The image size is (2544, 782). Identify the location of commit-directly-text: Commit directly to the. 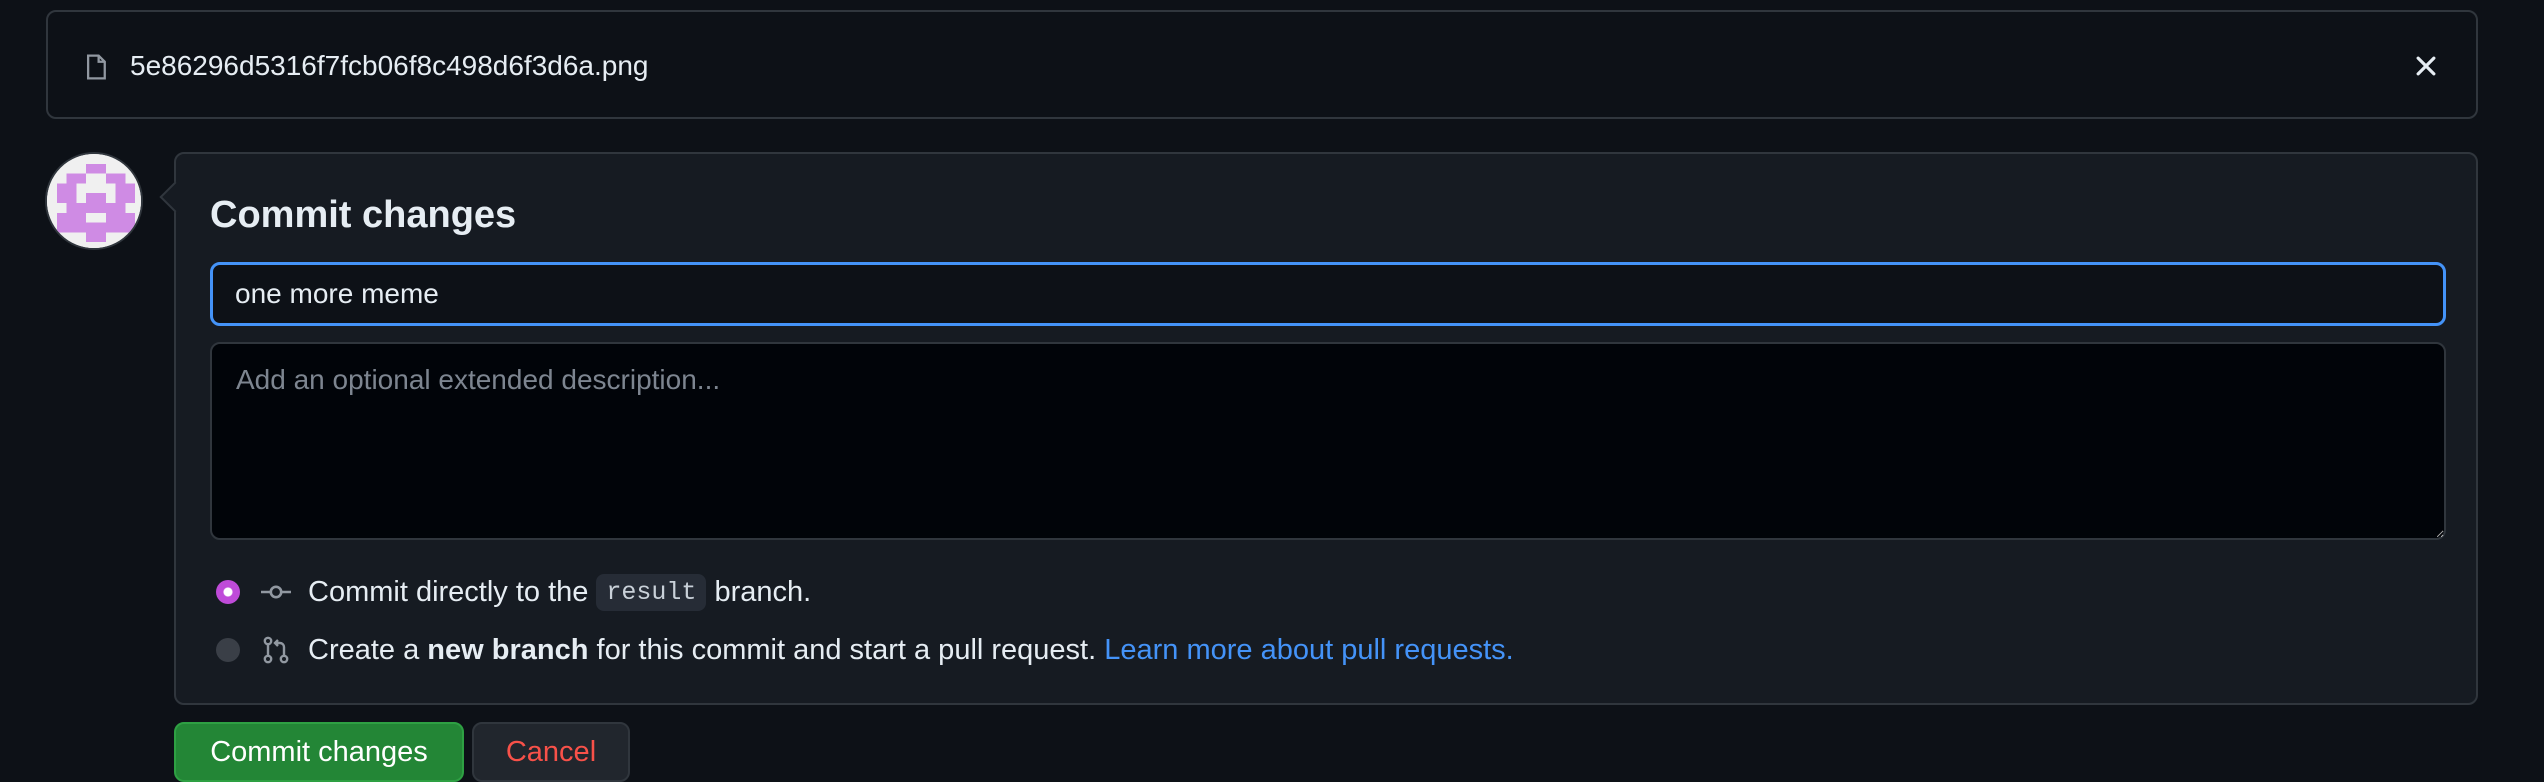
(448, 591).